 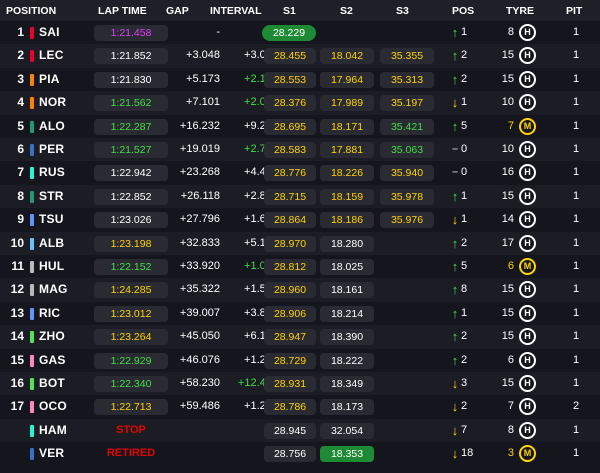 I want to click on positions-changed: 7, so click(x=464, y=429).